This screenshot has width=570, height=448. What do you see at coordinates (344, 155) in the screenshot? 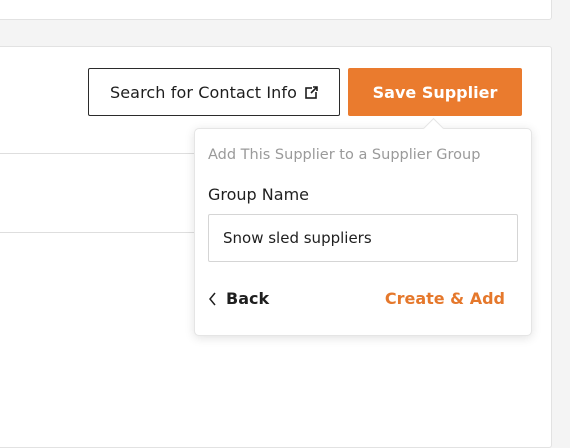
I see `popover-heading: Add This Supplier to a Supplier Group` at bounding box center [344, 155].